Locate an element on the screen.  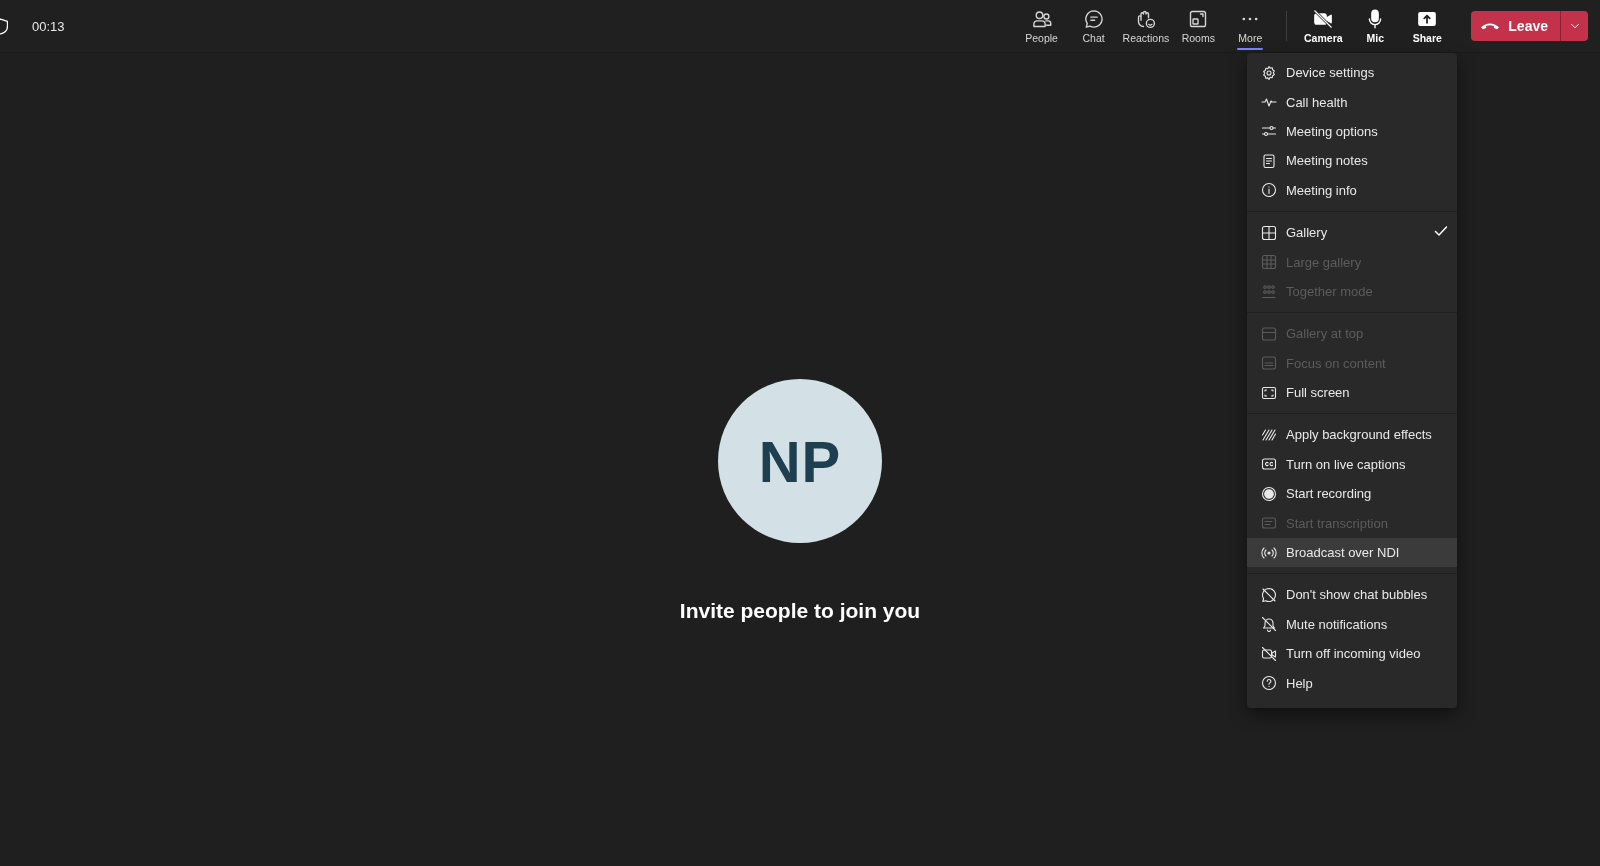
control-button: Share is located at coordinates (1427, 26).